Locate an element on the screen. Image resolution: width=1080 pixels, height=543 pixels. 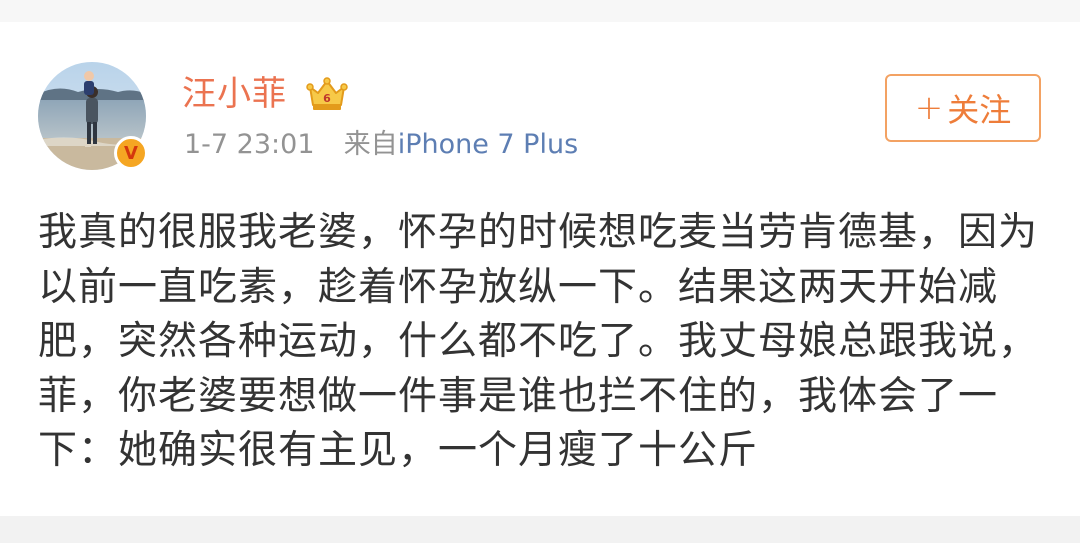
post-time: 1-7 23:01 is located at coordinates (249, 144).